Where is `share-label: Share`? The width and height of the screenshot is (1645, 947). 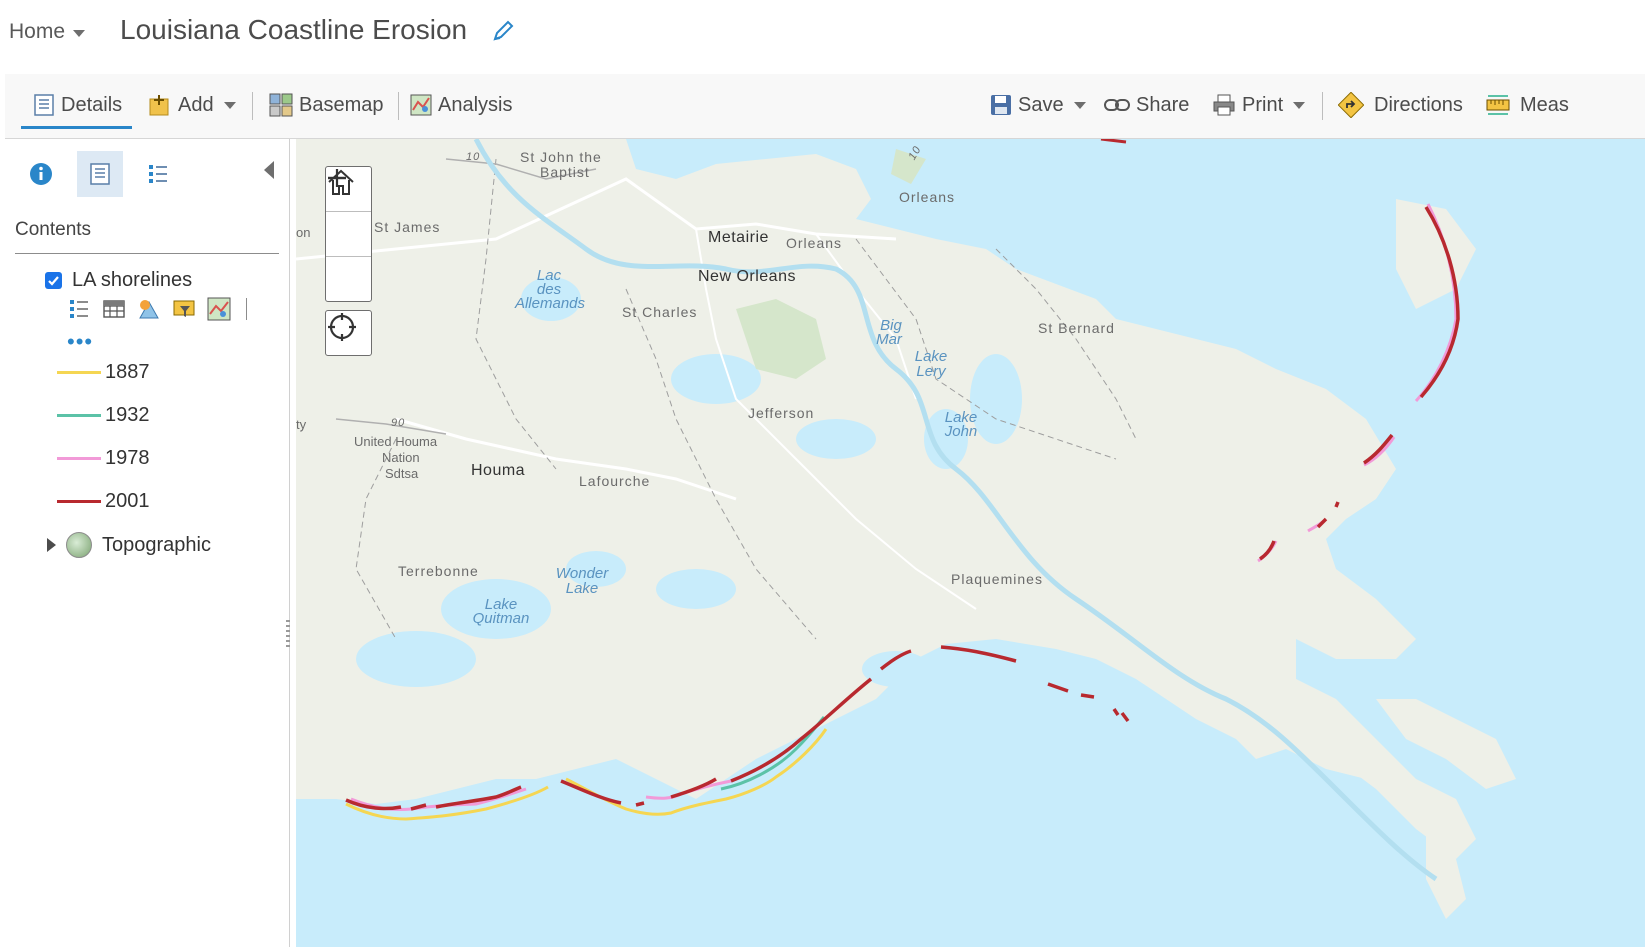
share-label: Share is located at coordinates (1163, 104).